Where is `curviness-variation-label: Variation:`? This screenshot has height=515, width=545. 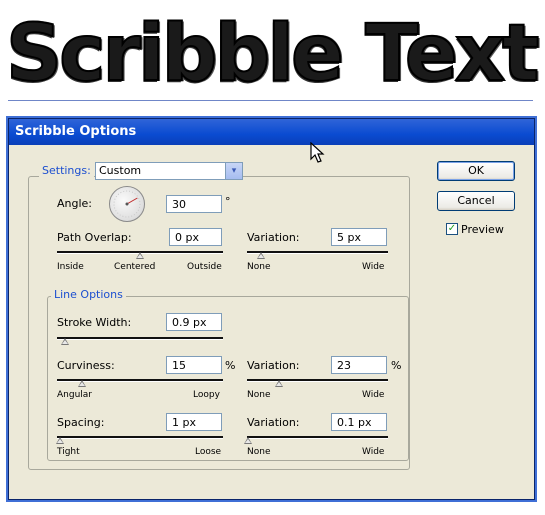
curviness-variation-label: Variation: is located at coordinates (273, 365).